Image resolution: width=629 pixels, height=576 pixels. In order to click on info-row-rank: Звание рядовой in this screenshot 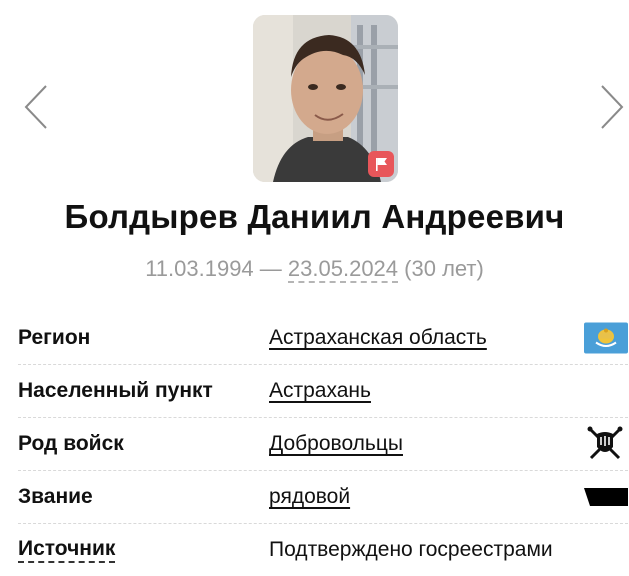, I will do `click(323, 497)`.